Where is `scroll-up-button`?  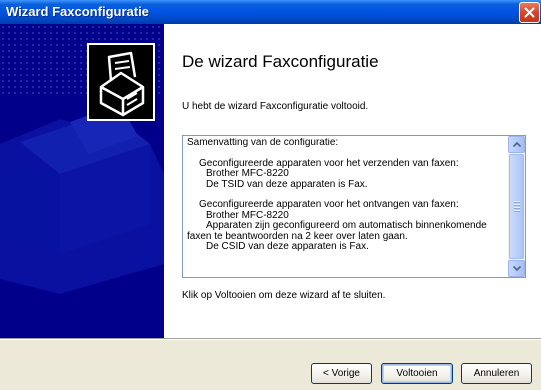 scroll-up-button is located at coordinates (516, 144).